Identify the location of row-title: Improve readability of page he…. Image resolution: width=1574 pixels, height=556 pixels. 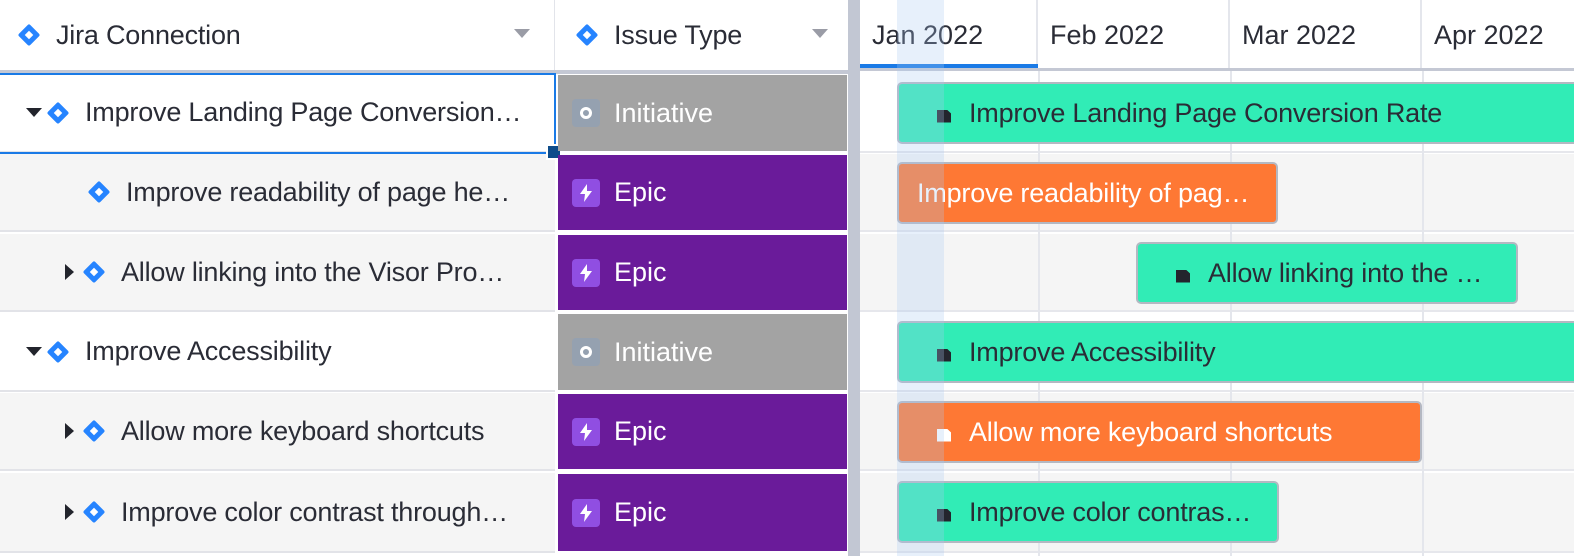
(318, 191).